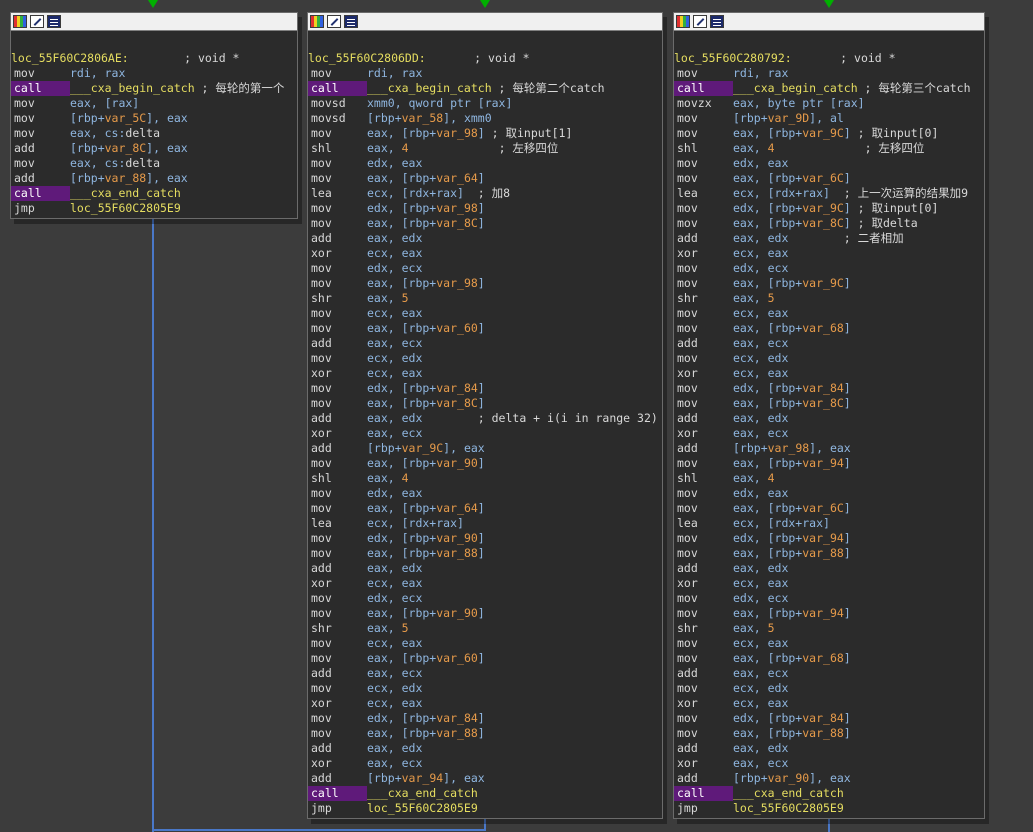 The width and height of the screenshot is (1033, 832). Describe the element at coordinates (485, 613) in the screenshot. I see `instruction-line: mov eax, [rbp+var_90]` at that location.